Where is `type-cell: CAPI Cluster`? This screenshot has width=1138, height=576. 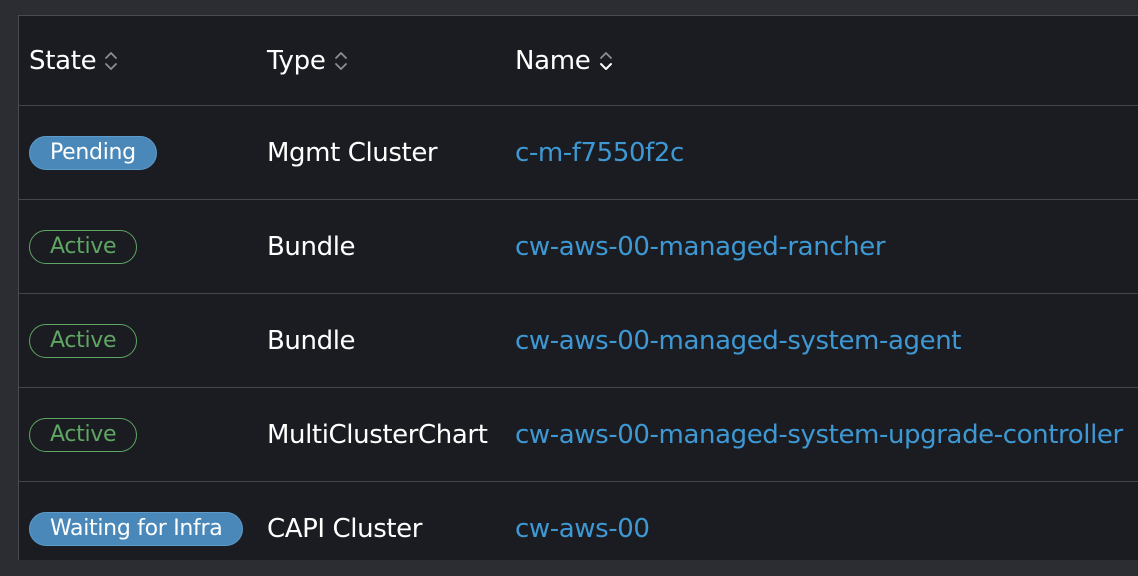 type-cell: CAPI Cluster is located at coordinates (344, 529).